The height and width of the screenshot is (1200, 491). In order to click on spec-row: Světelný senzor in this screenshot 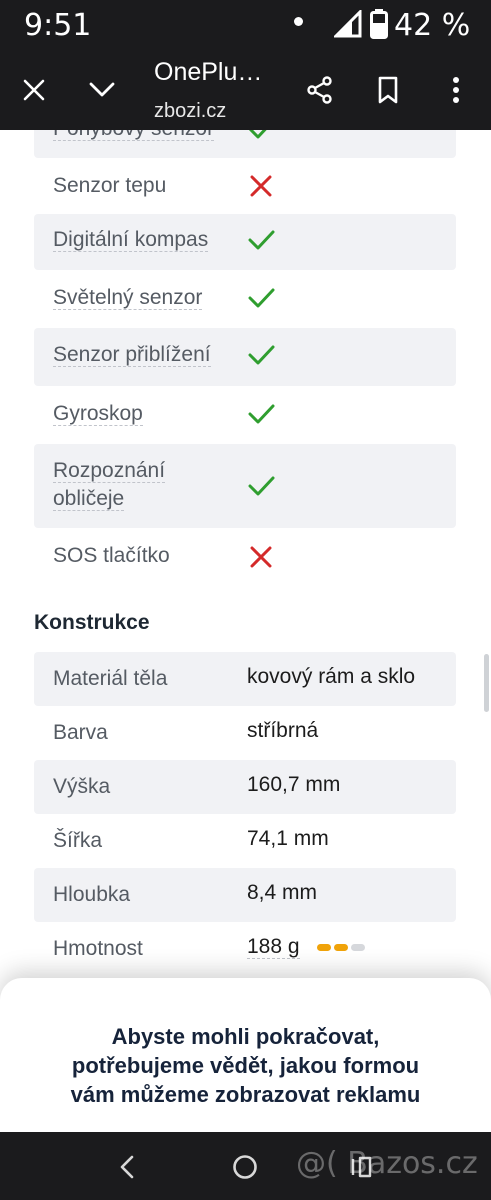, I will do `click(245, 299)`.